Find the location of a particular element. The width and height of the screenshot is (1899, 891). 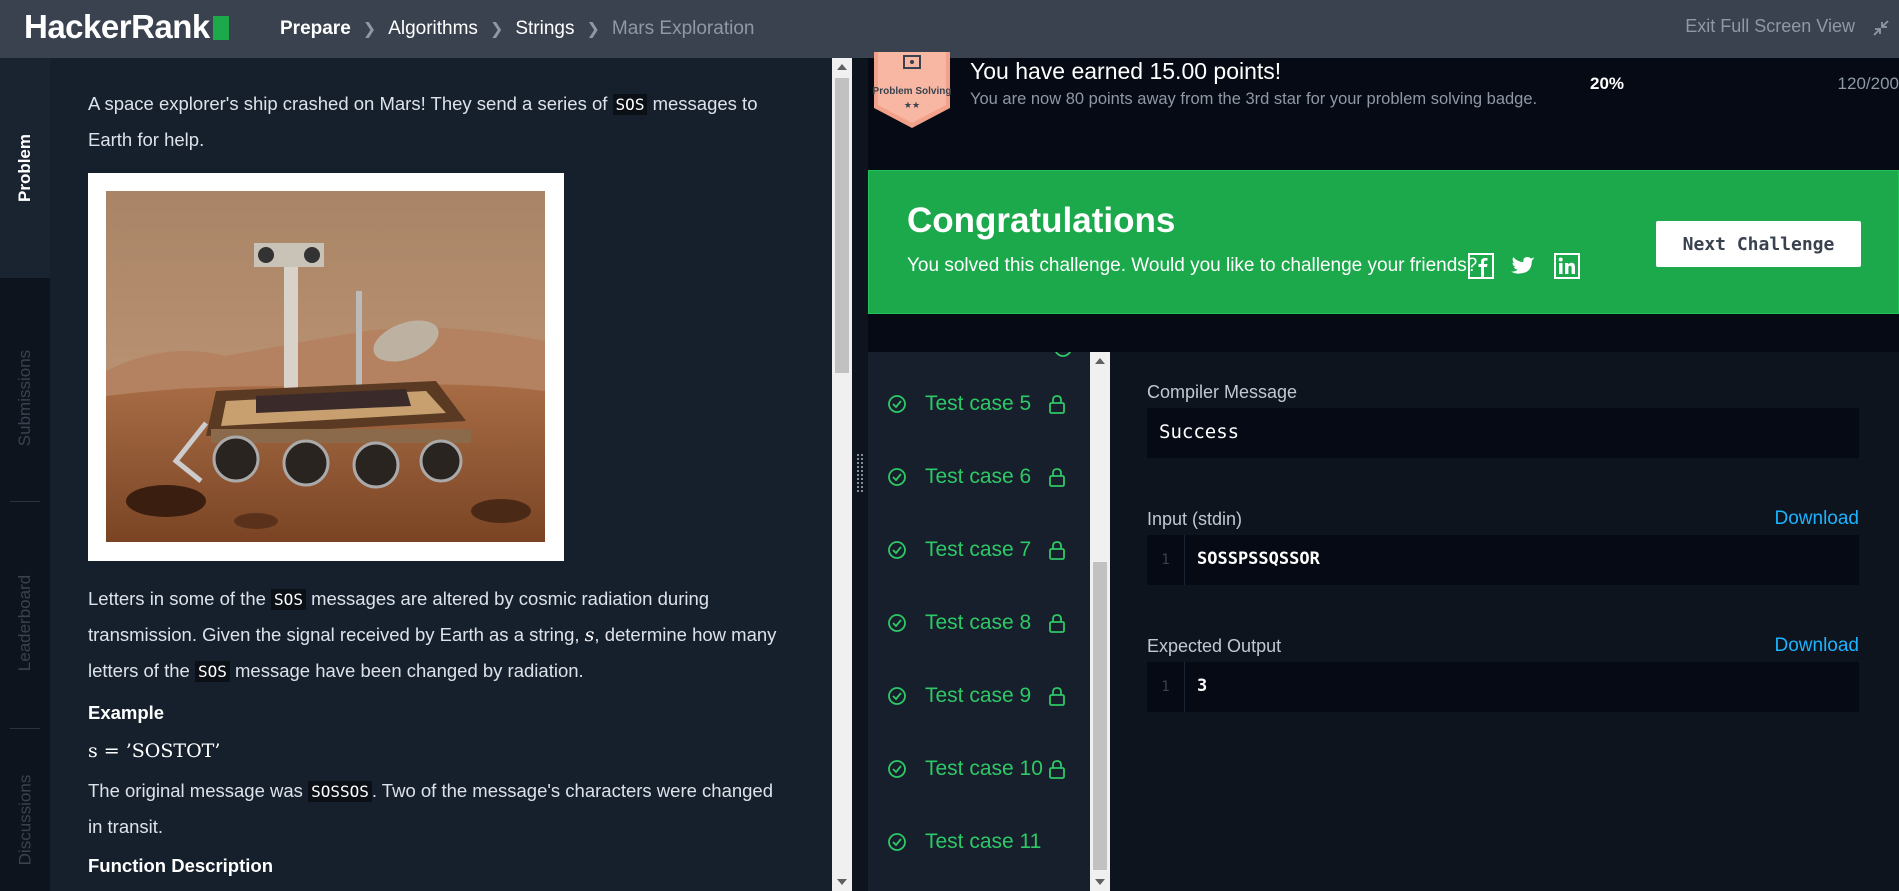

tab-leaderboard-label: Leaderboard is located at coordinates (25, 623).